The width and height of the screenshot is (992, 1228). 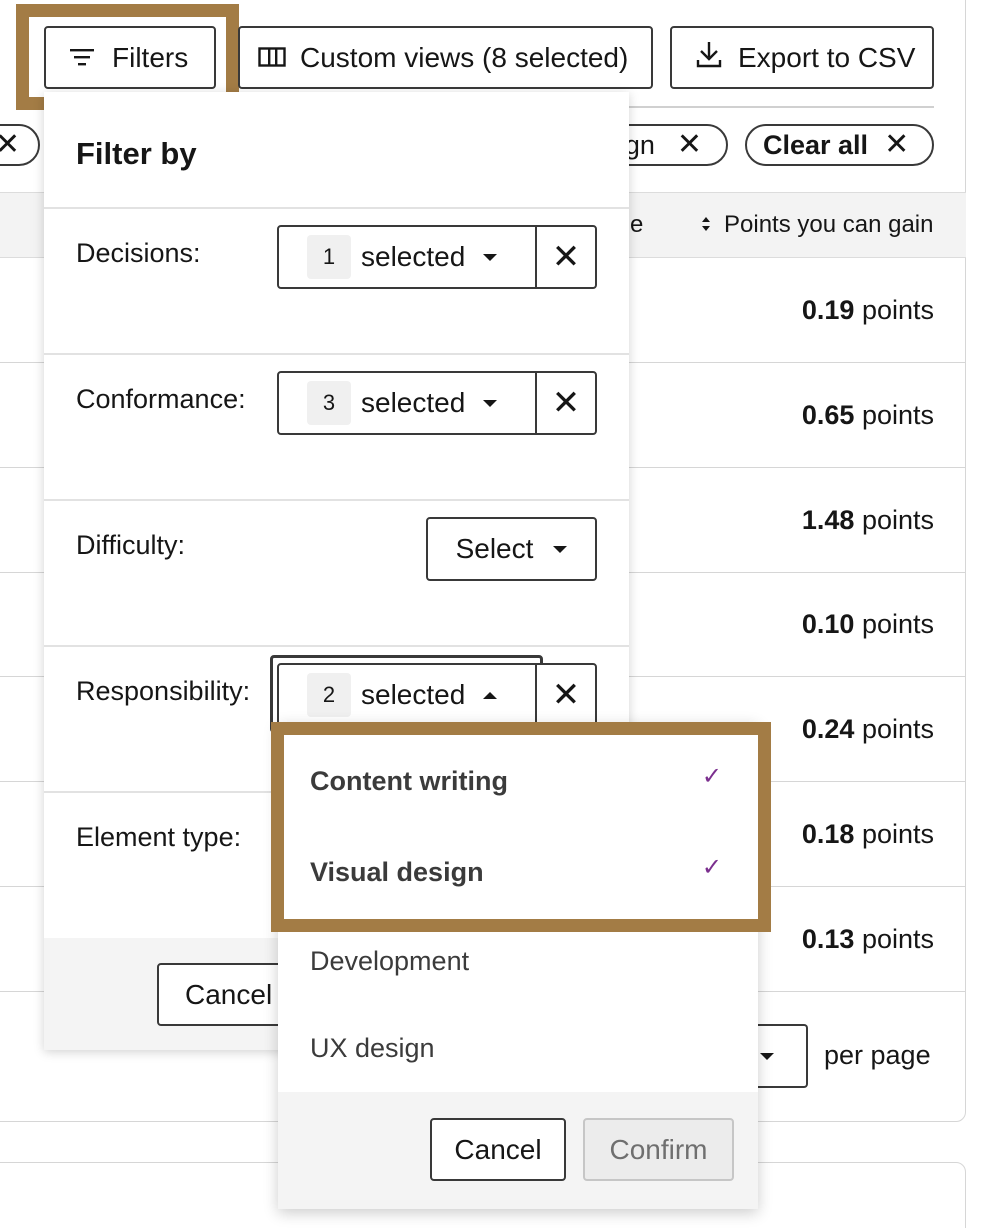 What do you see at coordinates (521, 827) in the screenshot?
I see `selected-options-highlight` at bounding box center [521, 827].